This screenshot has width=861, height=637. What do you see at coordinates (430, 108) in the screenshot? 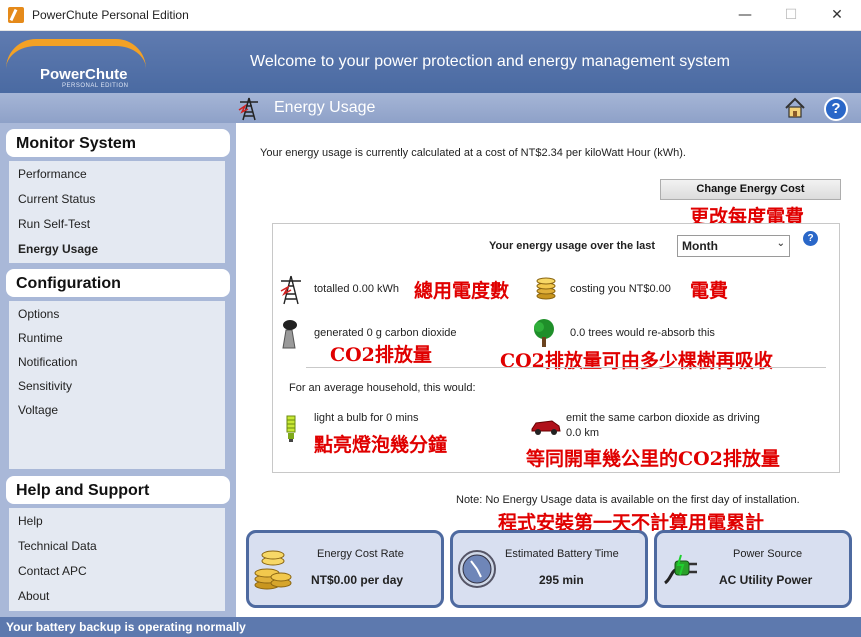
I see `page-header: Energy Usage ?` at bounding box center [430, 108].